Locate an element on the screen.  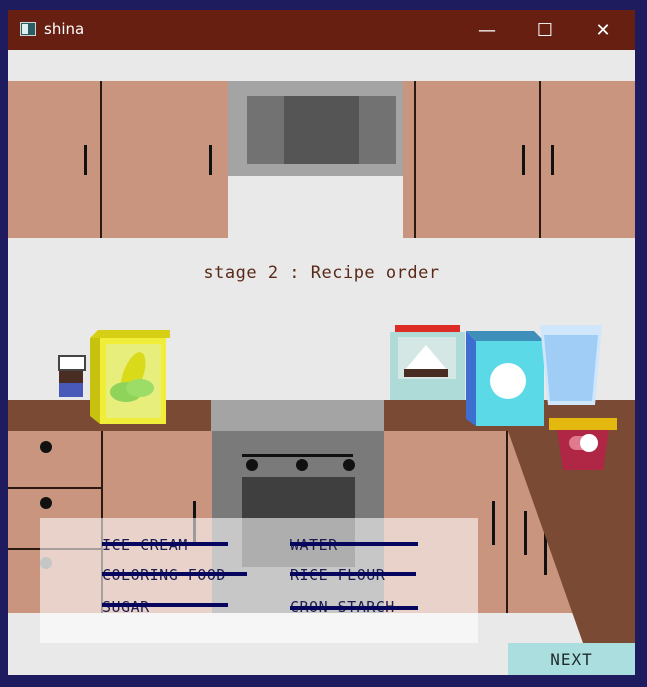
minimize-button: — is located at coordinates (487, 30).